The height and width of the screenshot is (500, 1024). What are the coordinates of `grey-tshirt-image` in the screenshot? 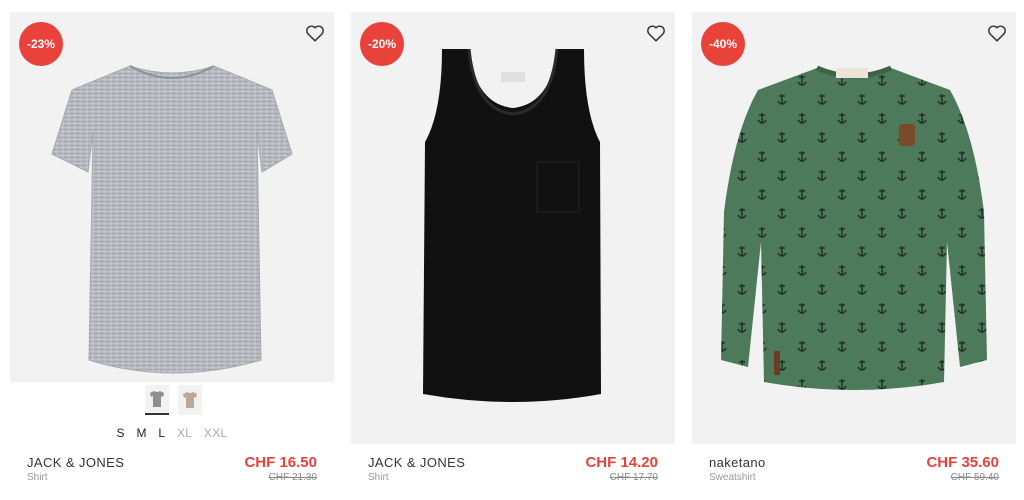 It's located at (172, 219).